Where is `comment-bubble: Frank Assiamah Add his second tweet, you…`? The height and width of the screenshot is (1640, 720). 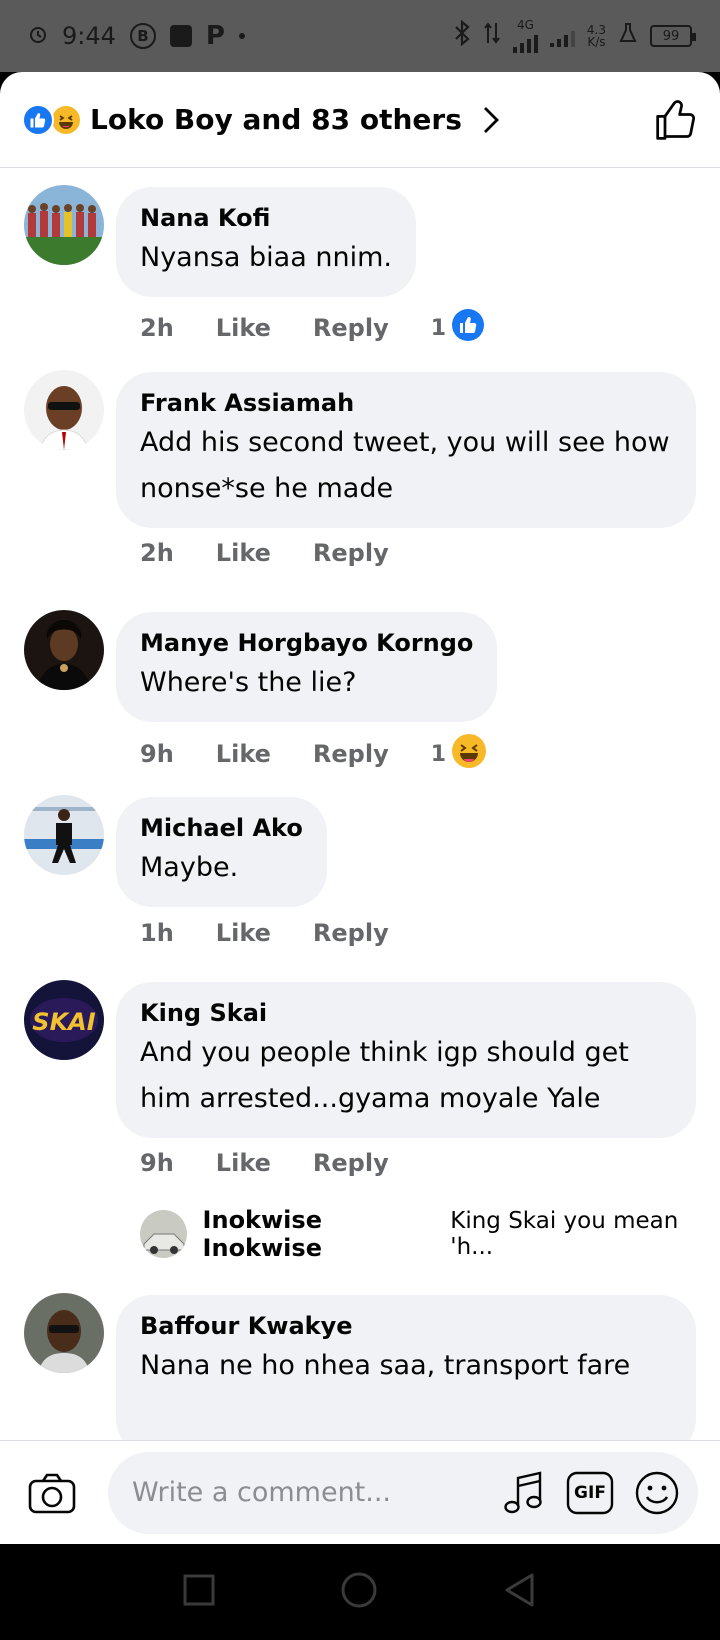 comment-bubble: Frank Assiamah Add his second tweet, you… is located at coordinates (406, 450).